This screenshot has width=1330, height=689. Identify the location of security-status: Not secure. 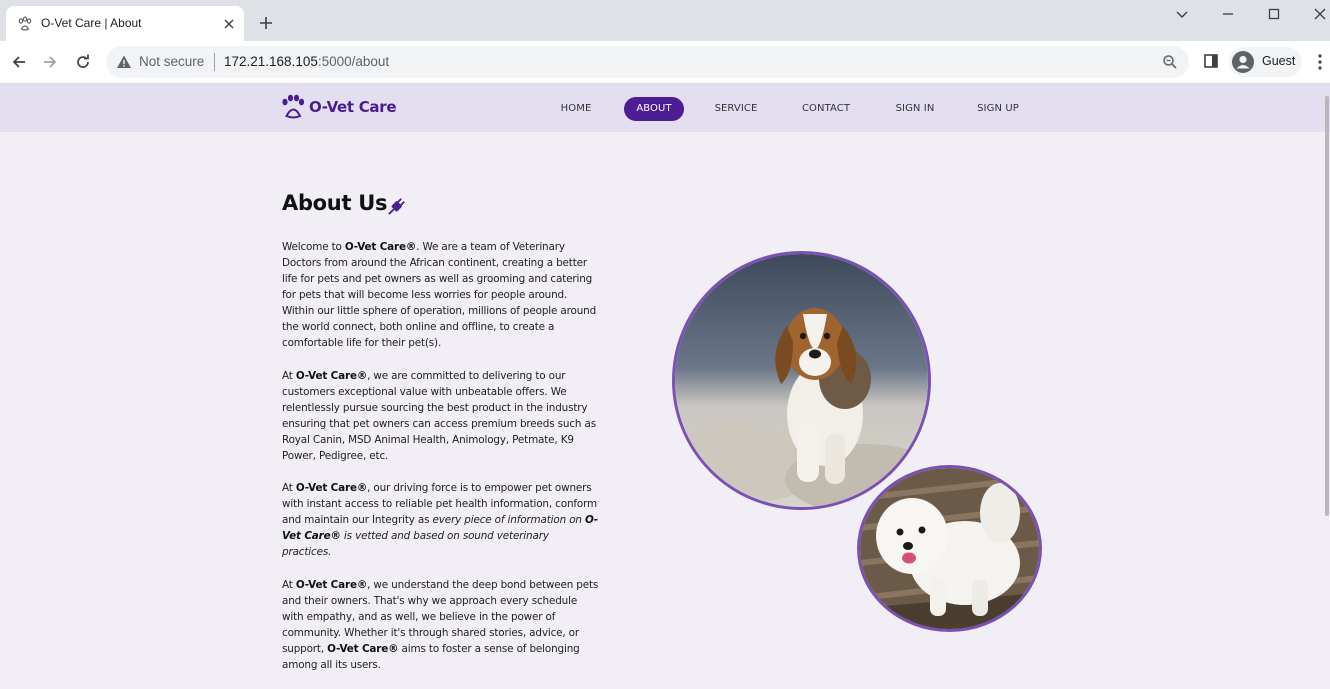
(171, 61).